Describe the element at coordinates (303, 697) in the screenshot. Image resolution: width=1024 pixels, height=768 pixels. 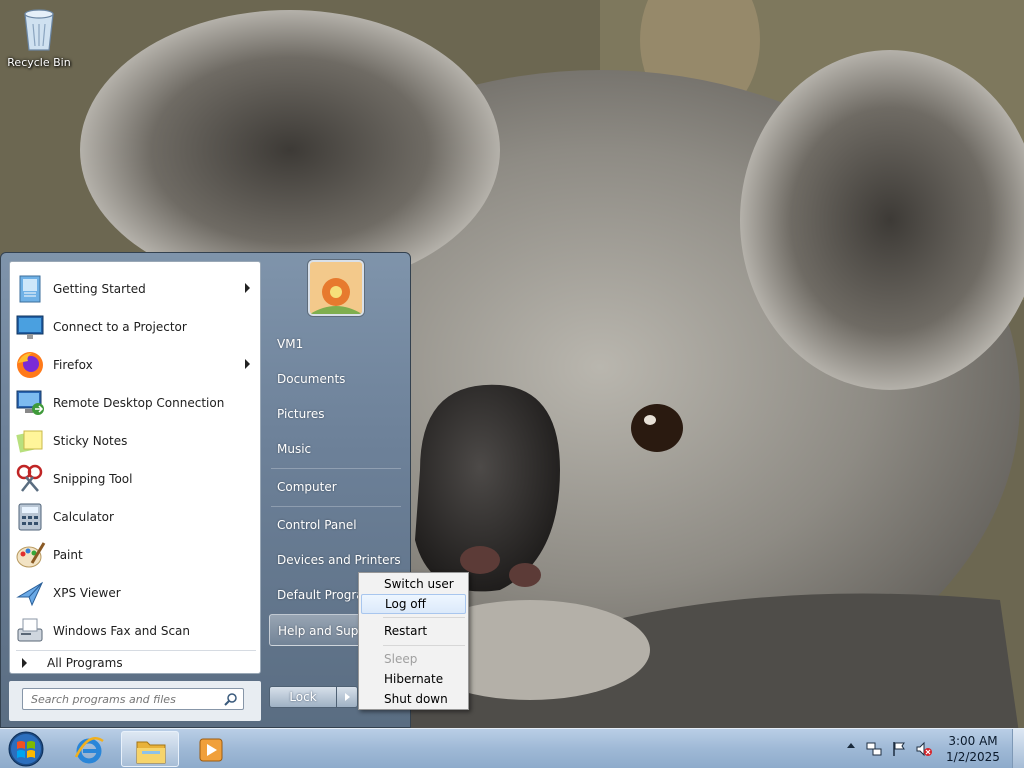
I see `lock-button: Lock` at that location.